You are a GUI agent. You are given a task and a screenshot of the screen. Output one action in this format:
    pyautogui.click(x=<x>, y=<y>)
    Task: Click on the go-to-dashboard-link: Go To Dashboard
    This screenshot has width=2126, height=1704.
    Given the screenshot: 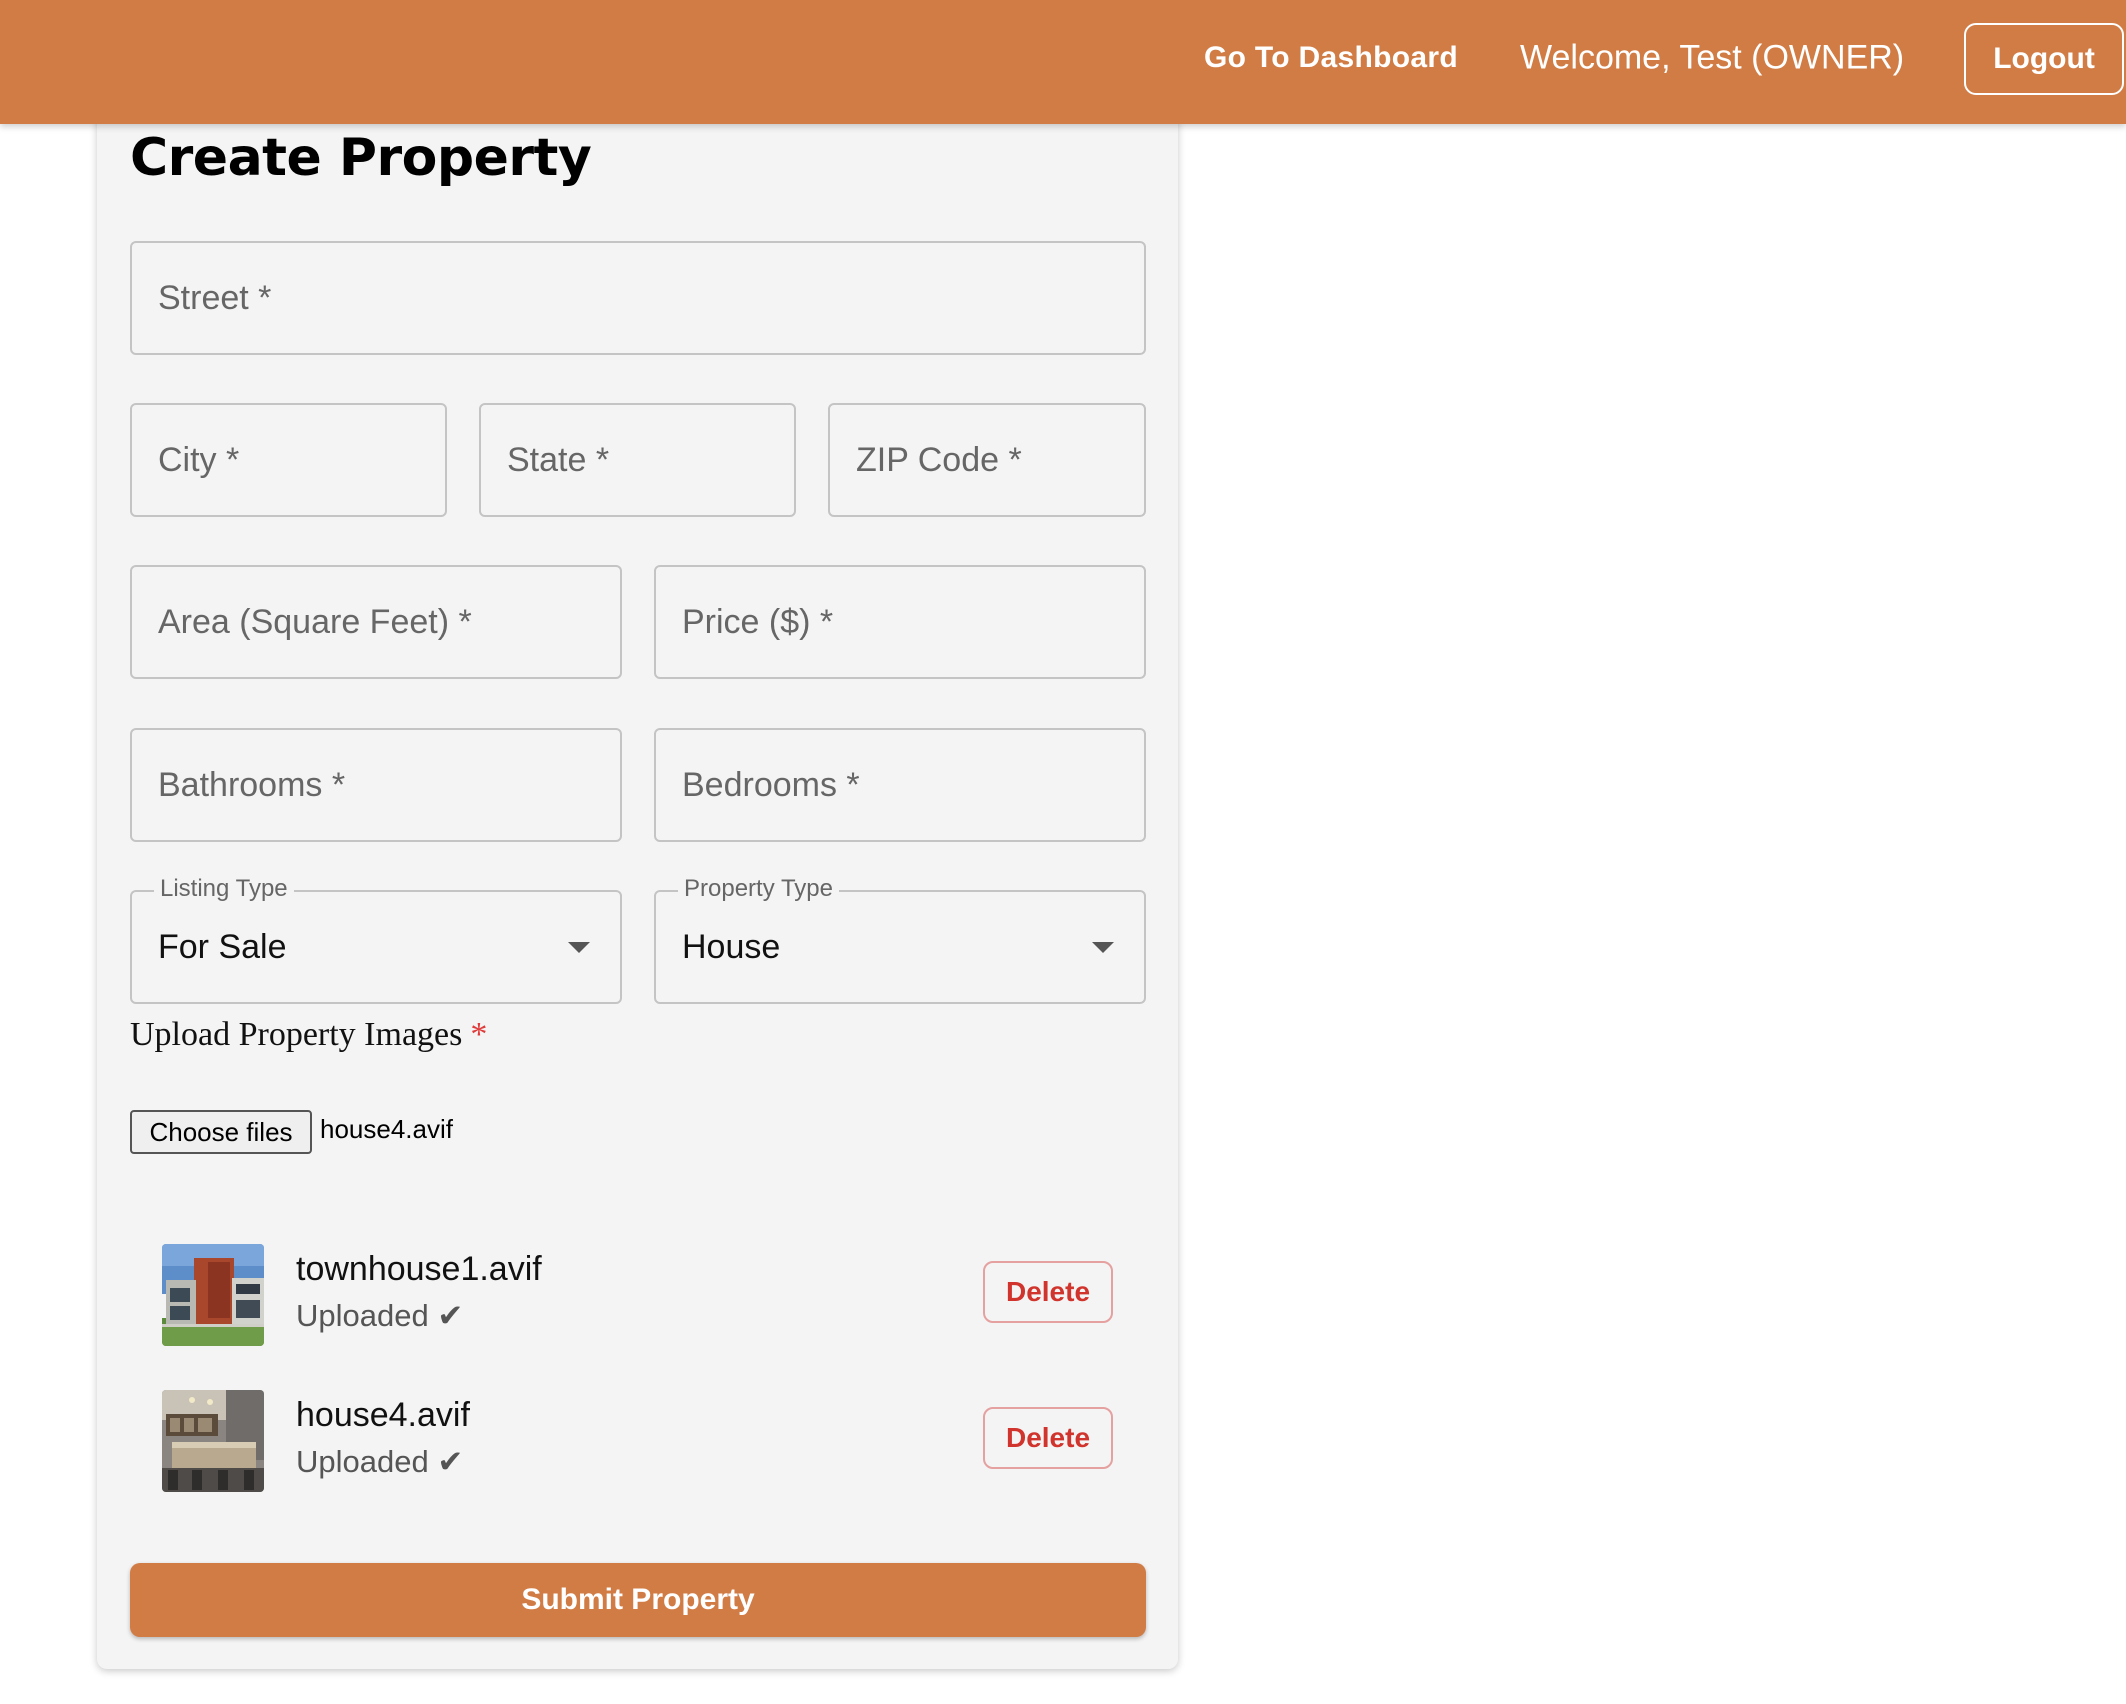 What is the action you would take?
    pyautogui.click(x=1331, y=58)
    